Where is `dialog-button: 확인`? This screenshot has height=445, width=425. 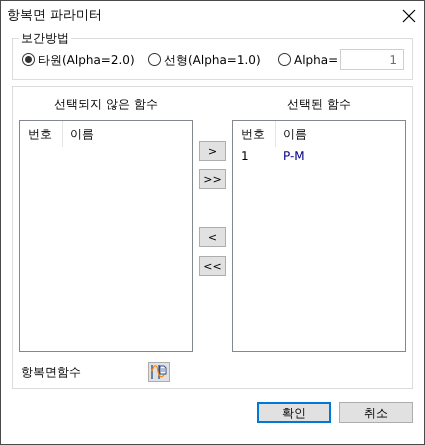 dialog-button: 확인 is located at coordinates (294, 412).